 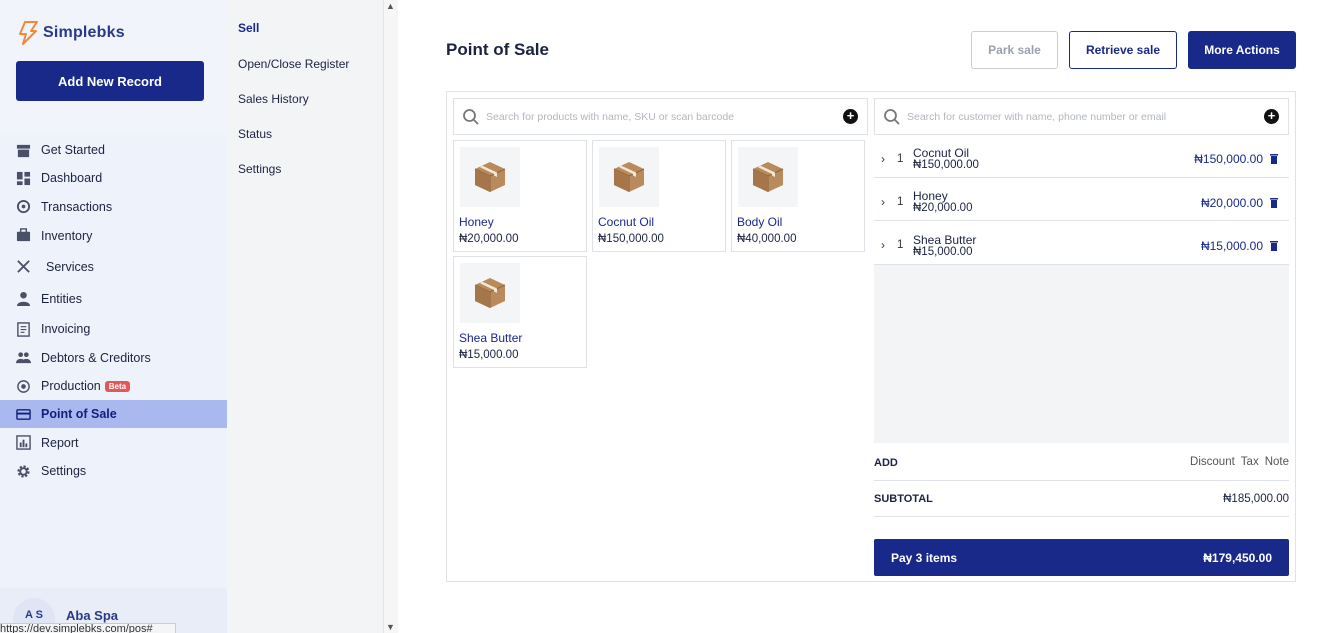 I want to click on product-name: Shea Butter, so click(x=491, y=338).